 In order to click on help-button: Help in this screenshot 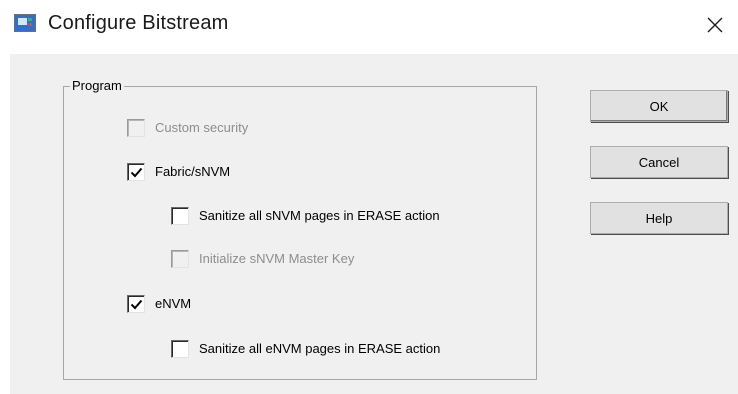, I will do `click(659, 218)`.